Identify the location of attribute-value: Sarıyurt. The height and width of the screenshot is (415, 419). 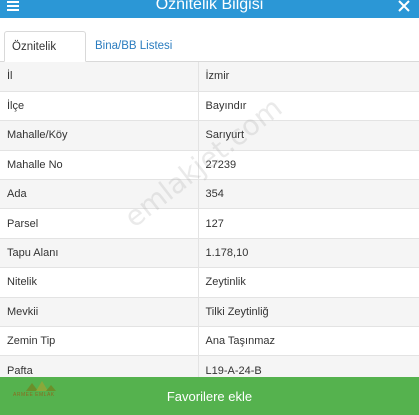
(225, 135).